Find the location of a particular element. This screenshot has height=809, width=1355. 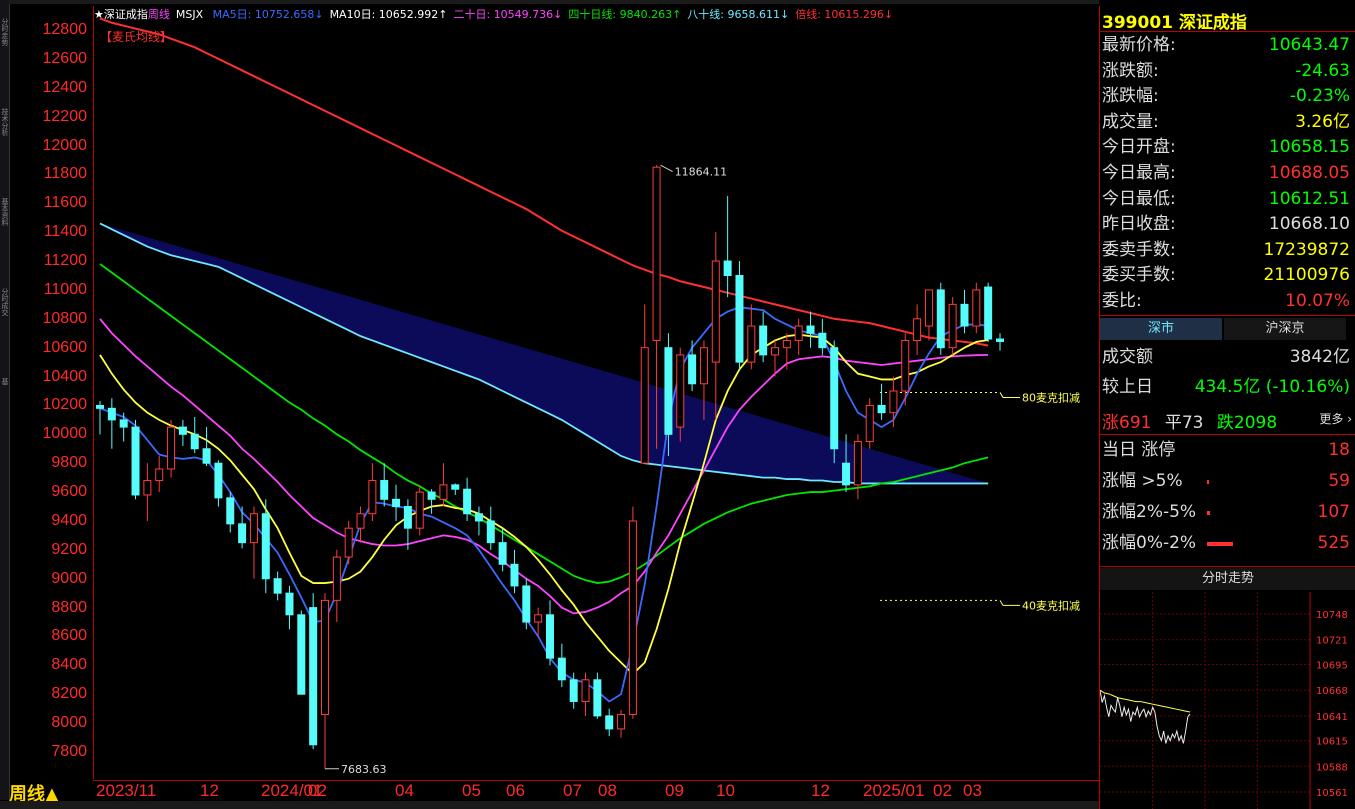

market-tabs: 深市 沪深京 is located at coordinates (1227, 329).